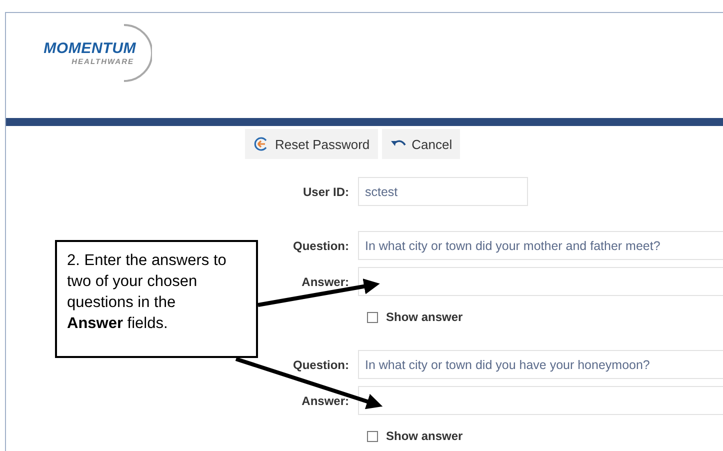 This screenshot has width=723, height=451. I want to click on cancel-button: Cancel, so click(421, 144).